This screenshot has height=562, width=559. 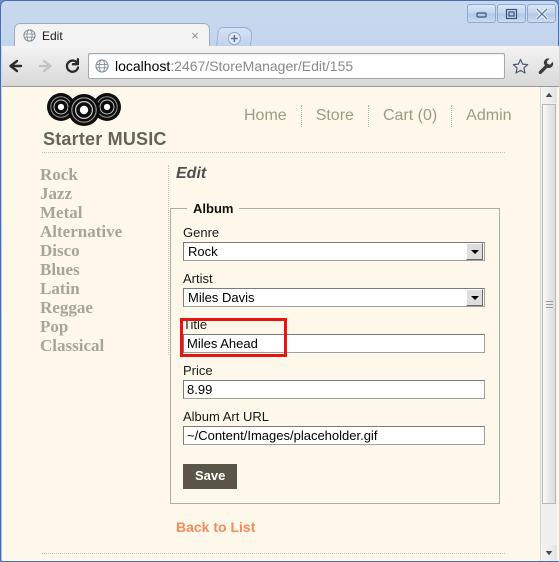 I want to click on site-globe-icon, so click(x=102, y=66).